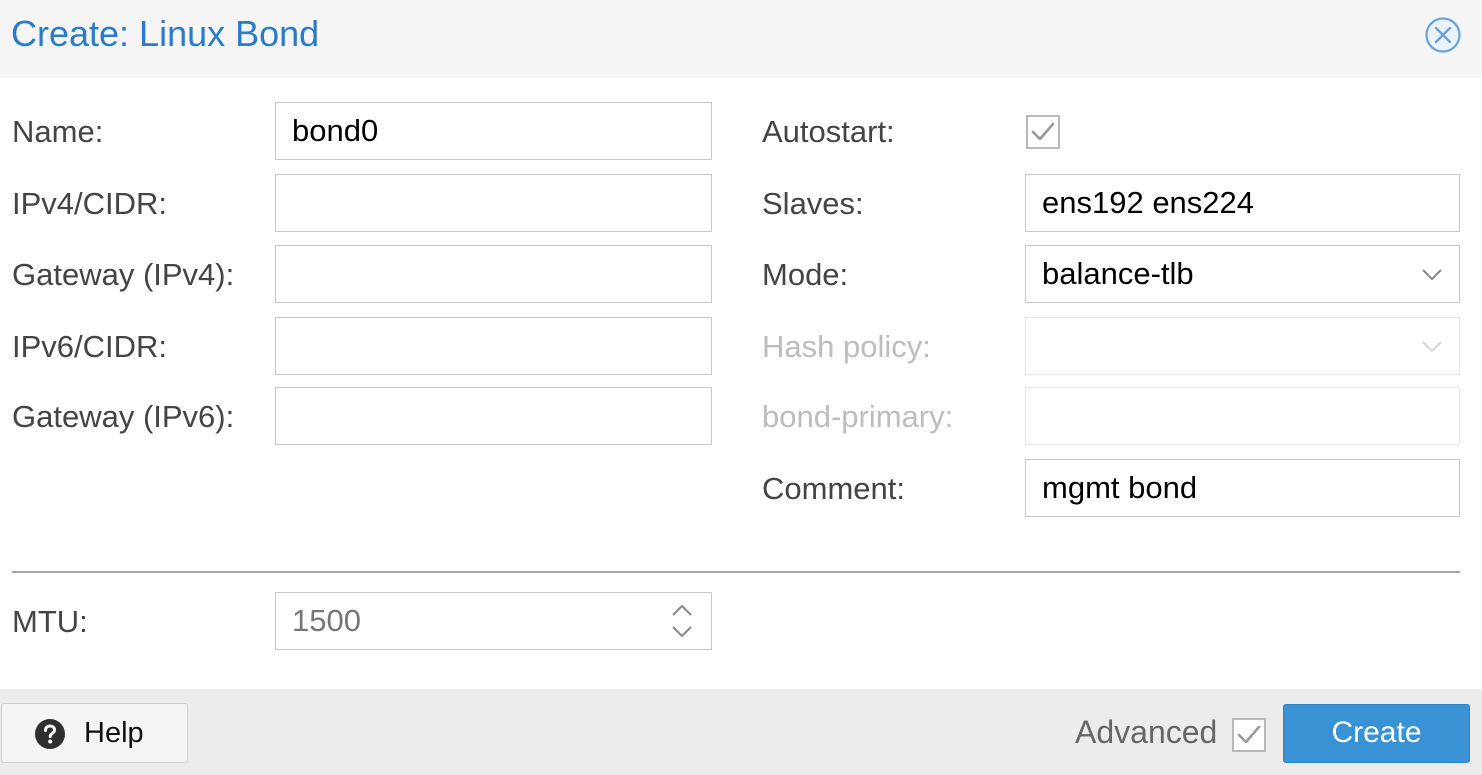 This screenshot has width=1482, height=775. What do you see at coordinates (833, 488) in the screenshot?
I see `comment-label: Comment:` at bounding box center [833, 488].